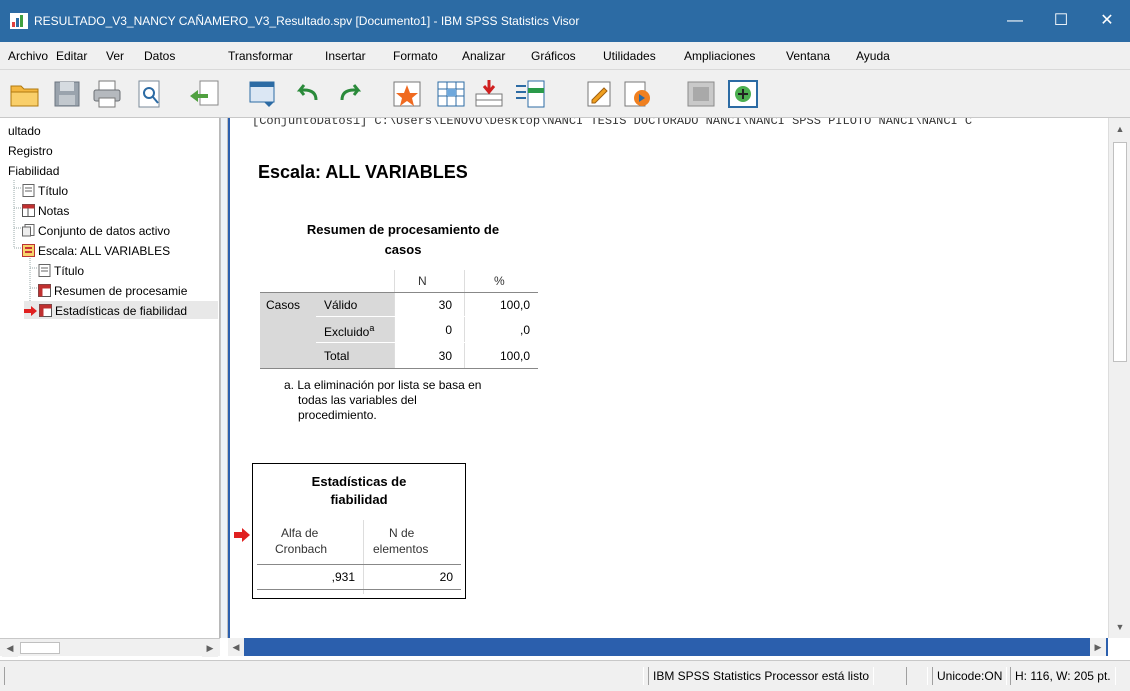 This screenshot has height=691, width=1130. I want to click on toolbar, so click(565, 94).